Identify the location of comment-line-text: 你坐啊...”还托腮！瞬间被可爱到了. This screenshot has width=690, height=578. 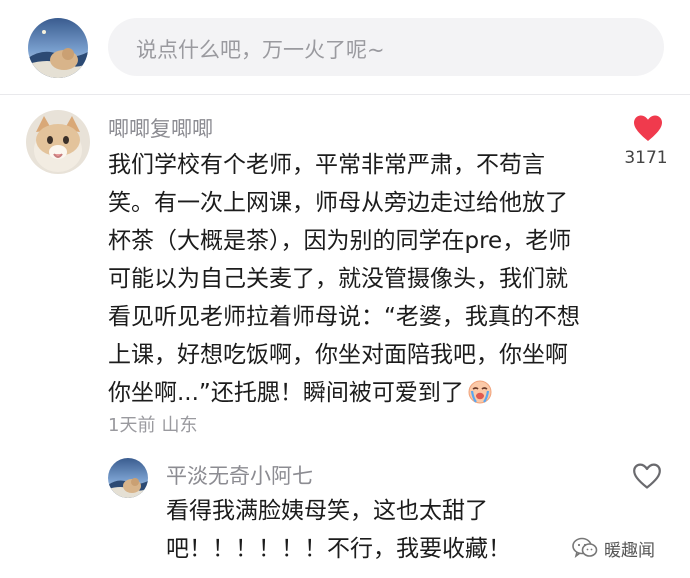
(286, 393).